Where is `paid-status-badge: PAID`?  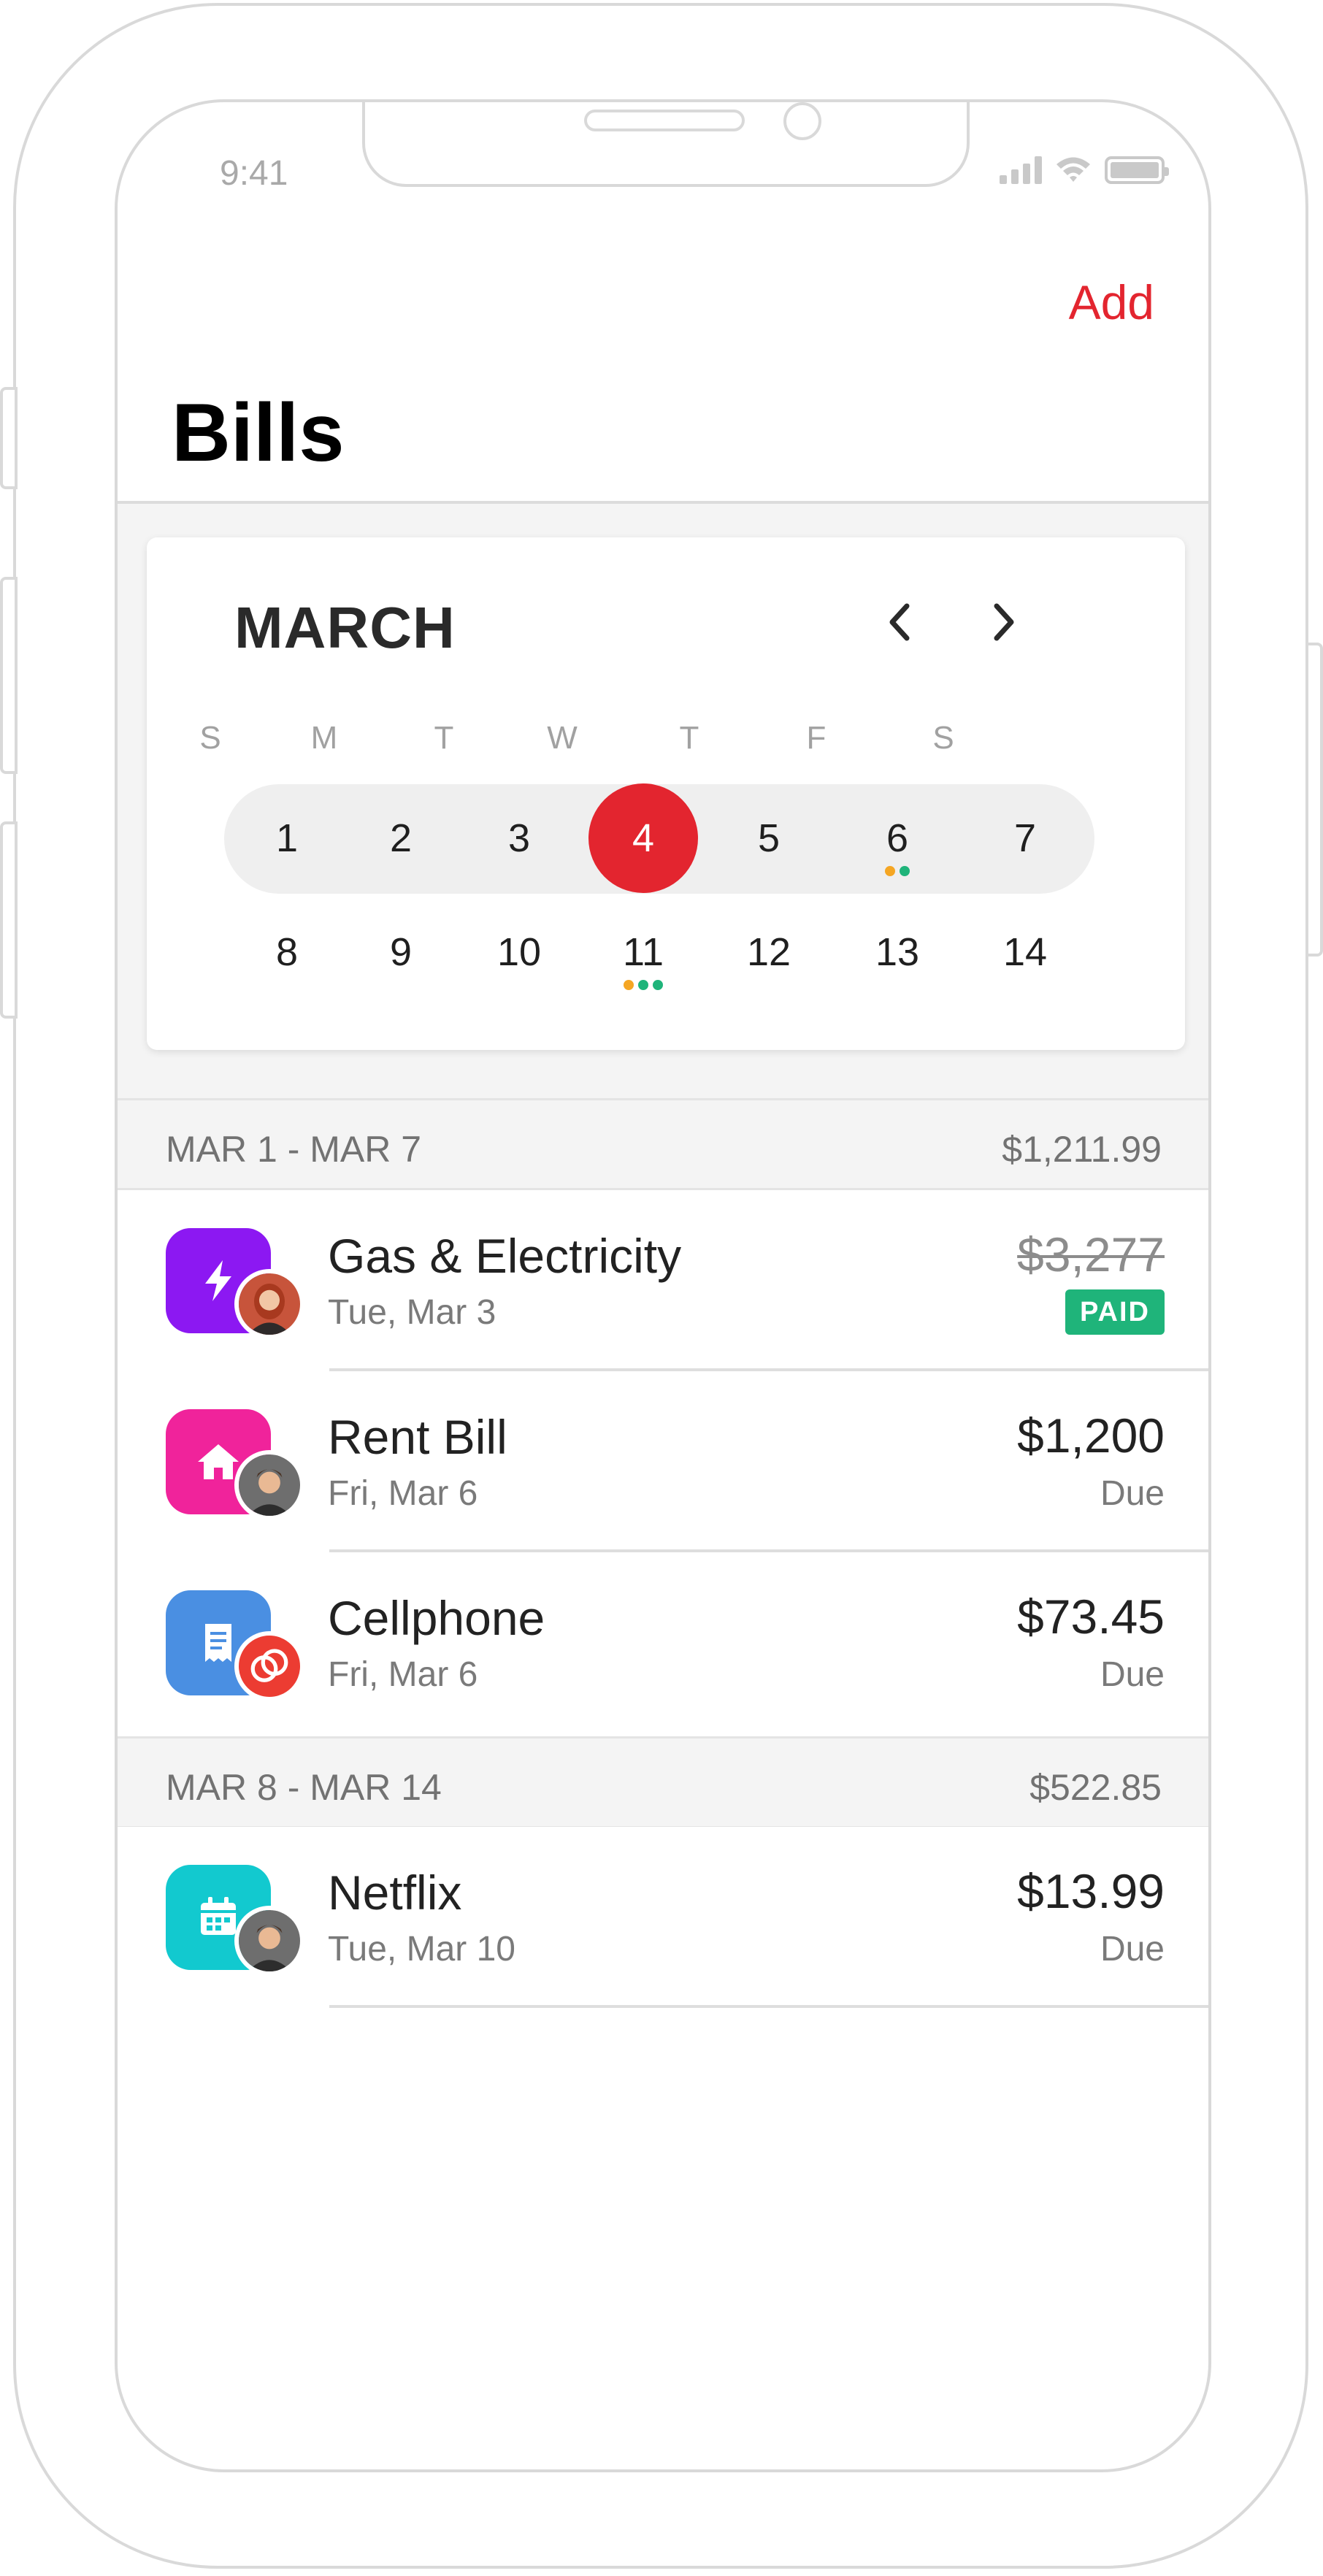
paid-status-badge: PAID is located at coordinates (1115, 1312).